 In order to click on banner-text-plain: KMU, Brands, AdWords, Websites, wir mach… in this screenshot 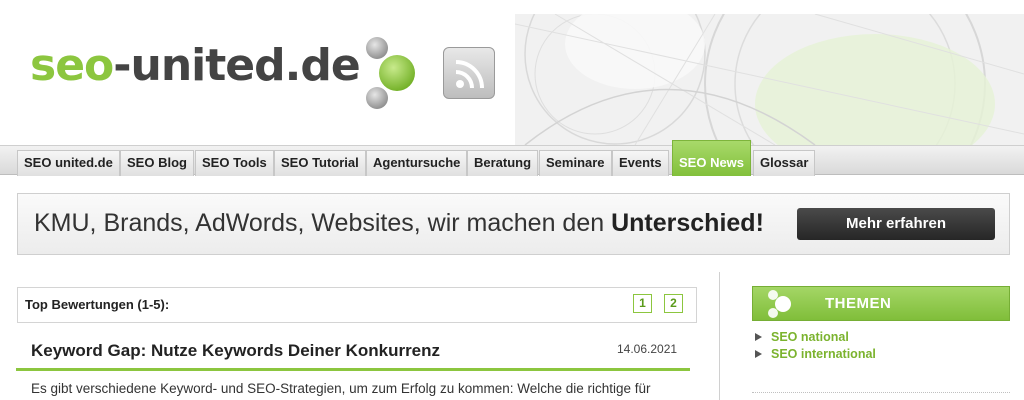, I will do `click(323, 223)`.